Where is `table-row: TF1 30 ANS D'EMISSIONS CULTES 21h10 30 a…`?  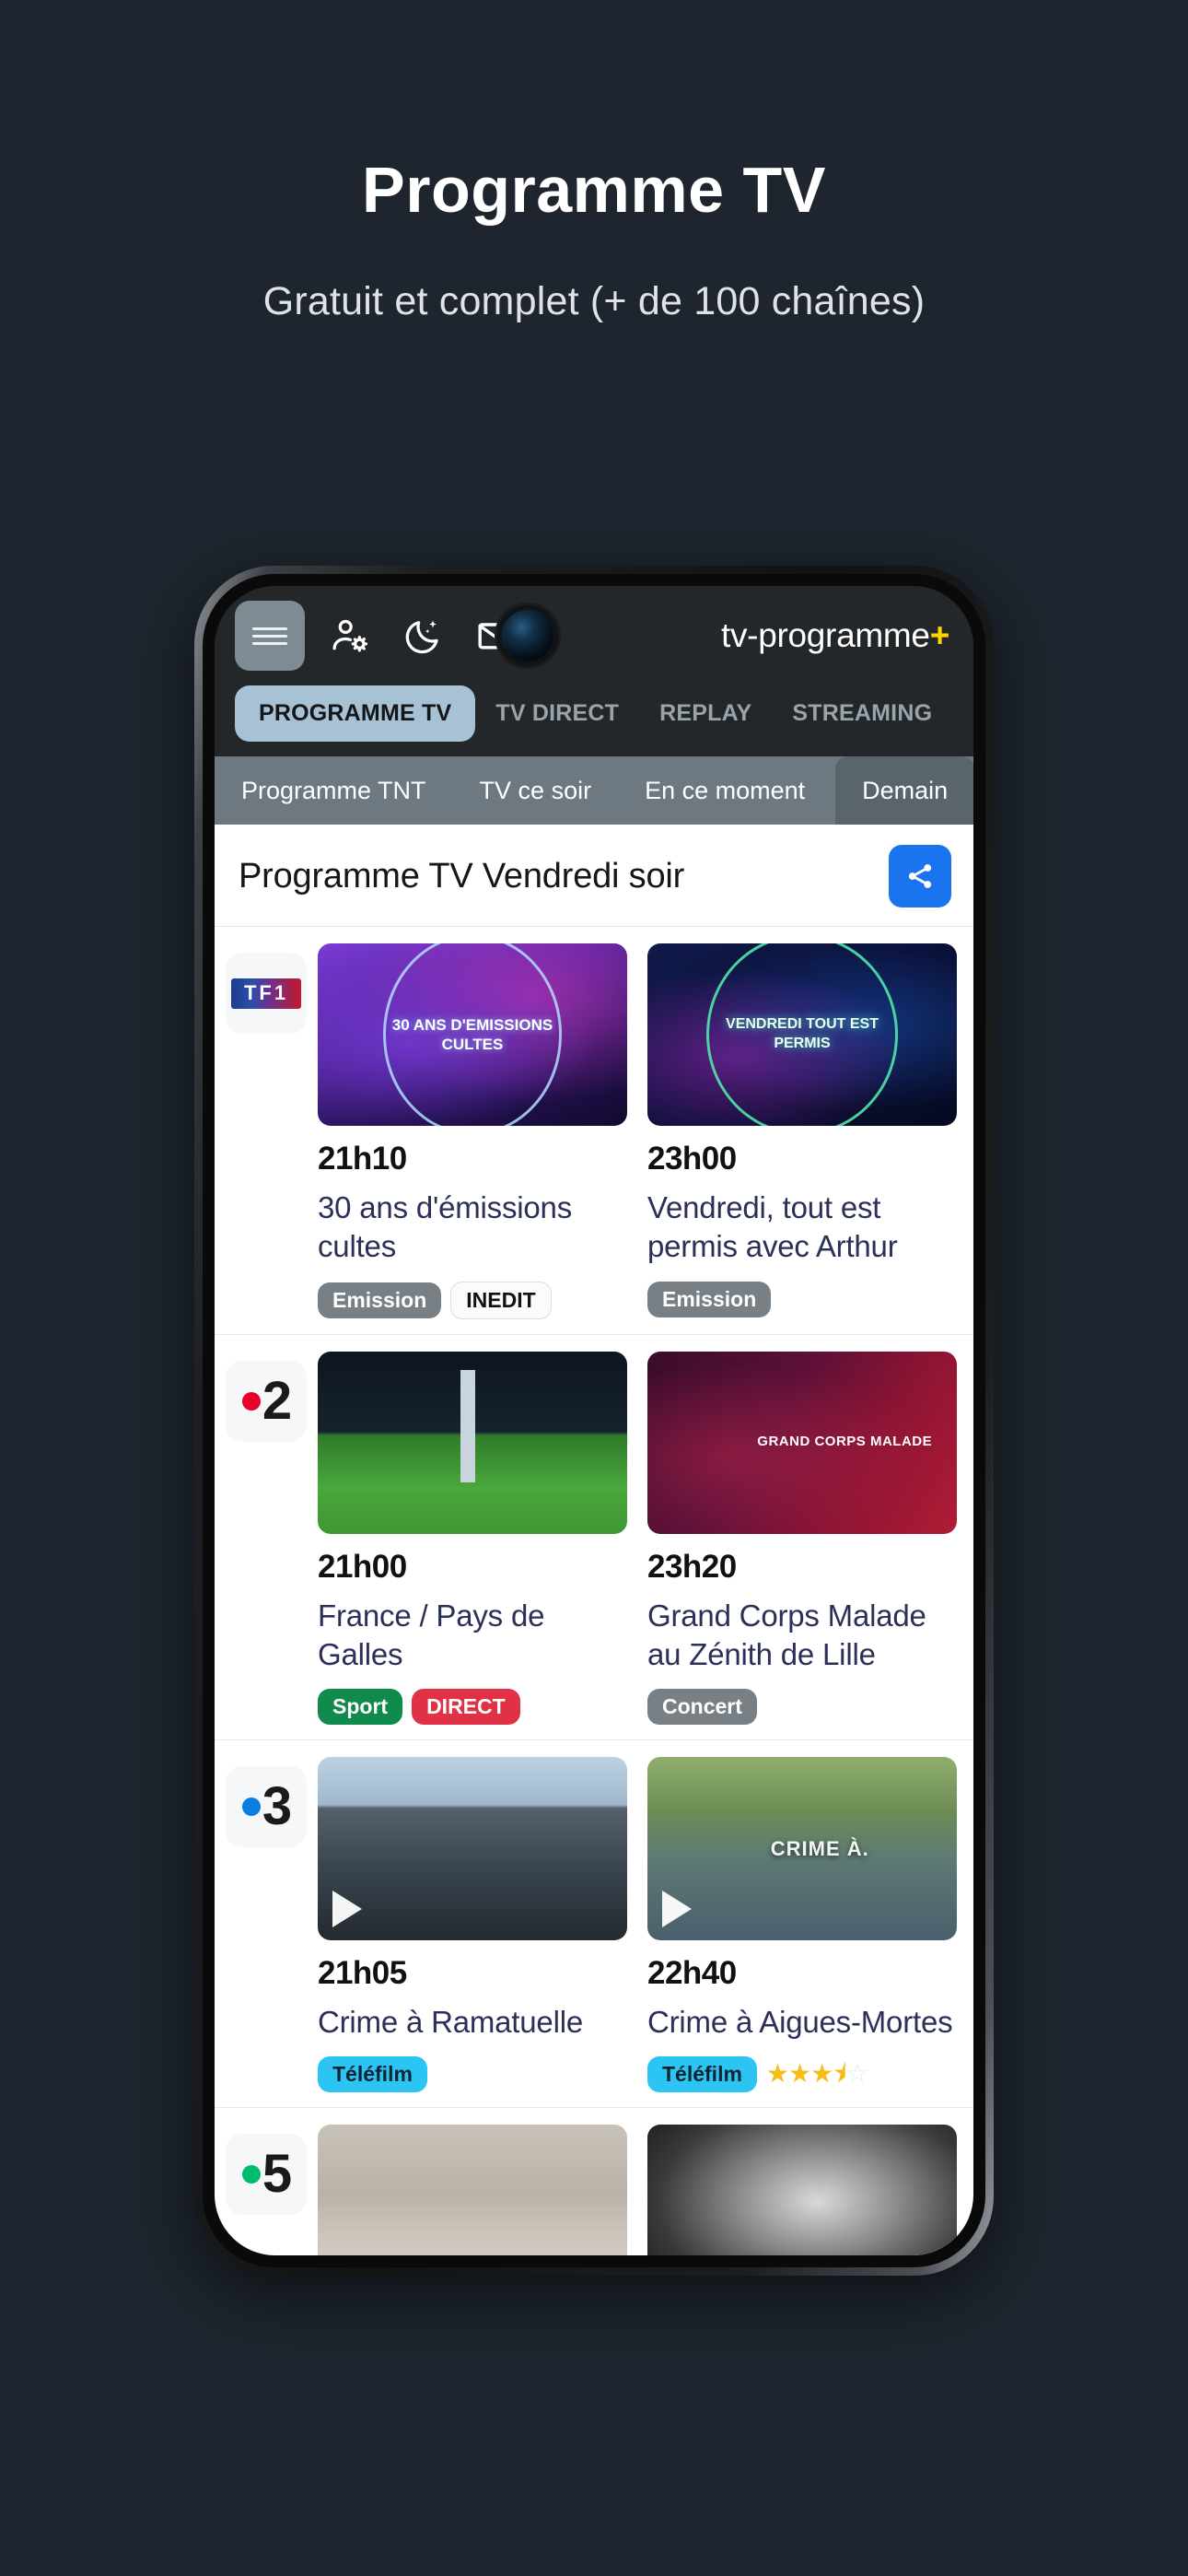 table-row: TF1 30 ANS D'EMISSIONS CULTES 21h10 30 a… is located at coordinates (594, 1131).